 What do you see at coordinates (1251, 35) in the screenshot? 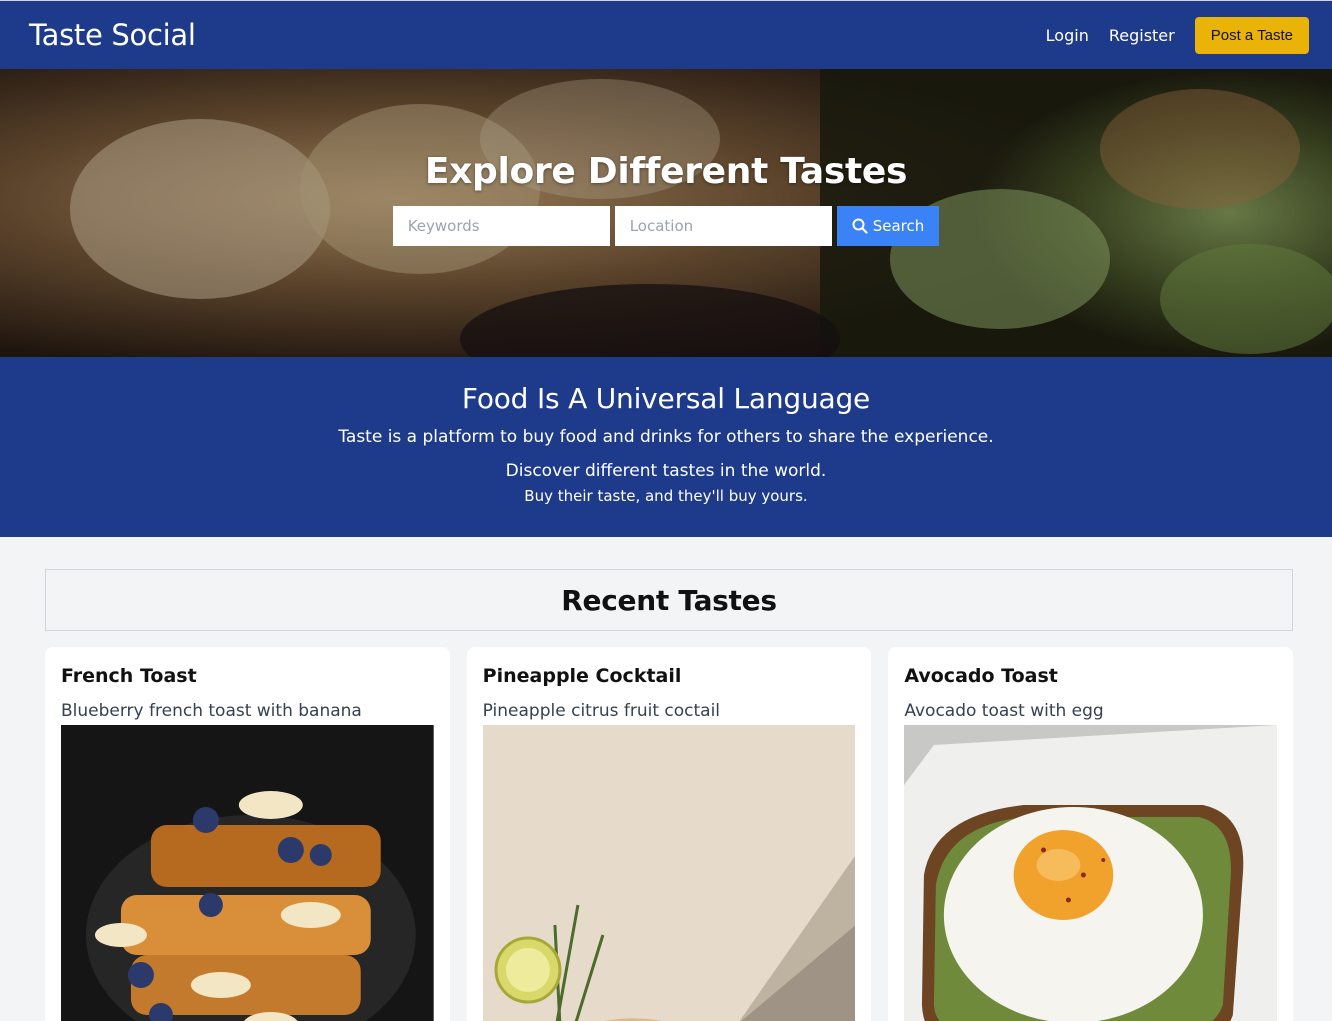
I see `post-taste-button: Post a Taste` at bounding box center [1251, 35].